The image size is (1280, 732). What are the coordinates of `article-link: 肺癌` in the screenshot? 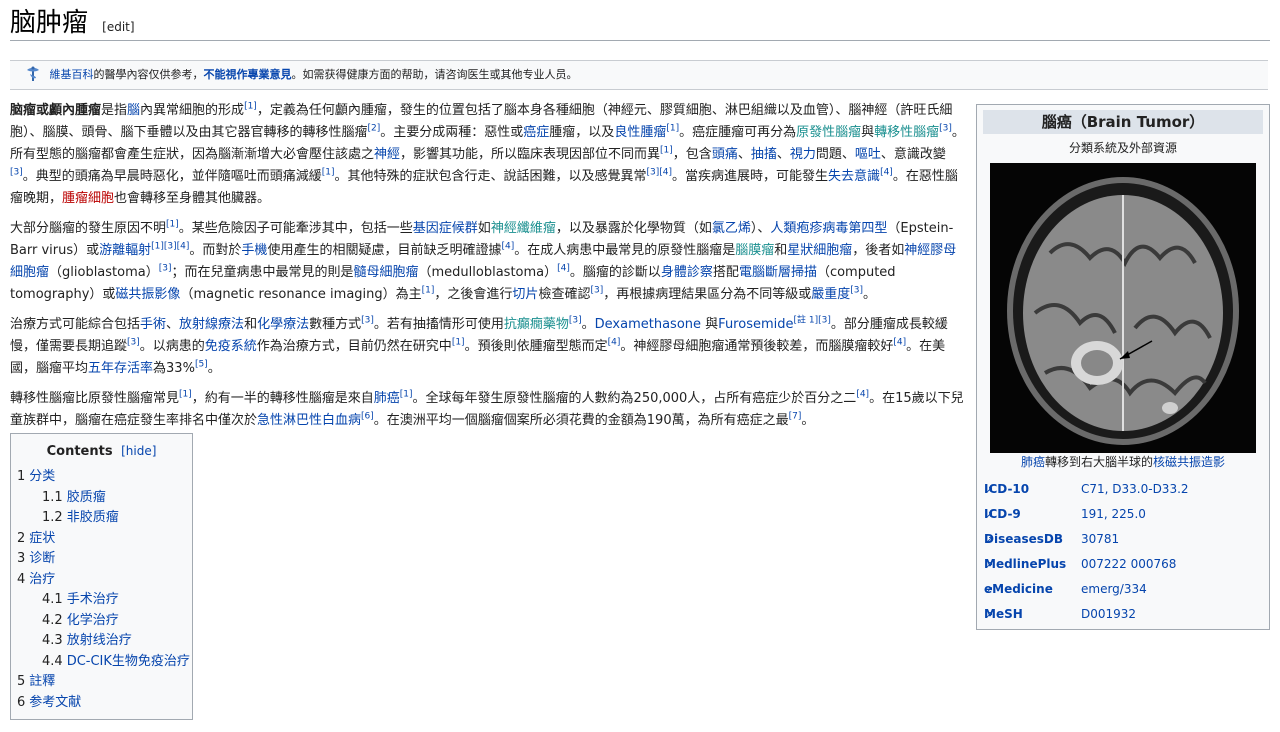 It's located at (387, 398).